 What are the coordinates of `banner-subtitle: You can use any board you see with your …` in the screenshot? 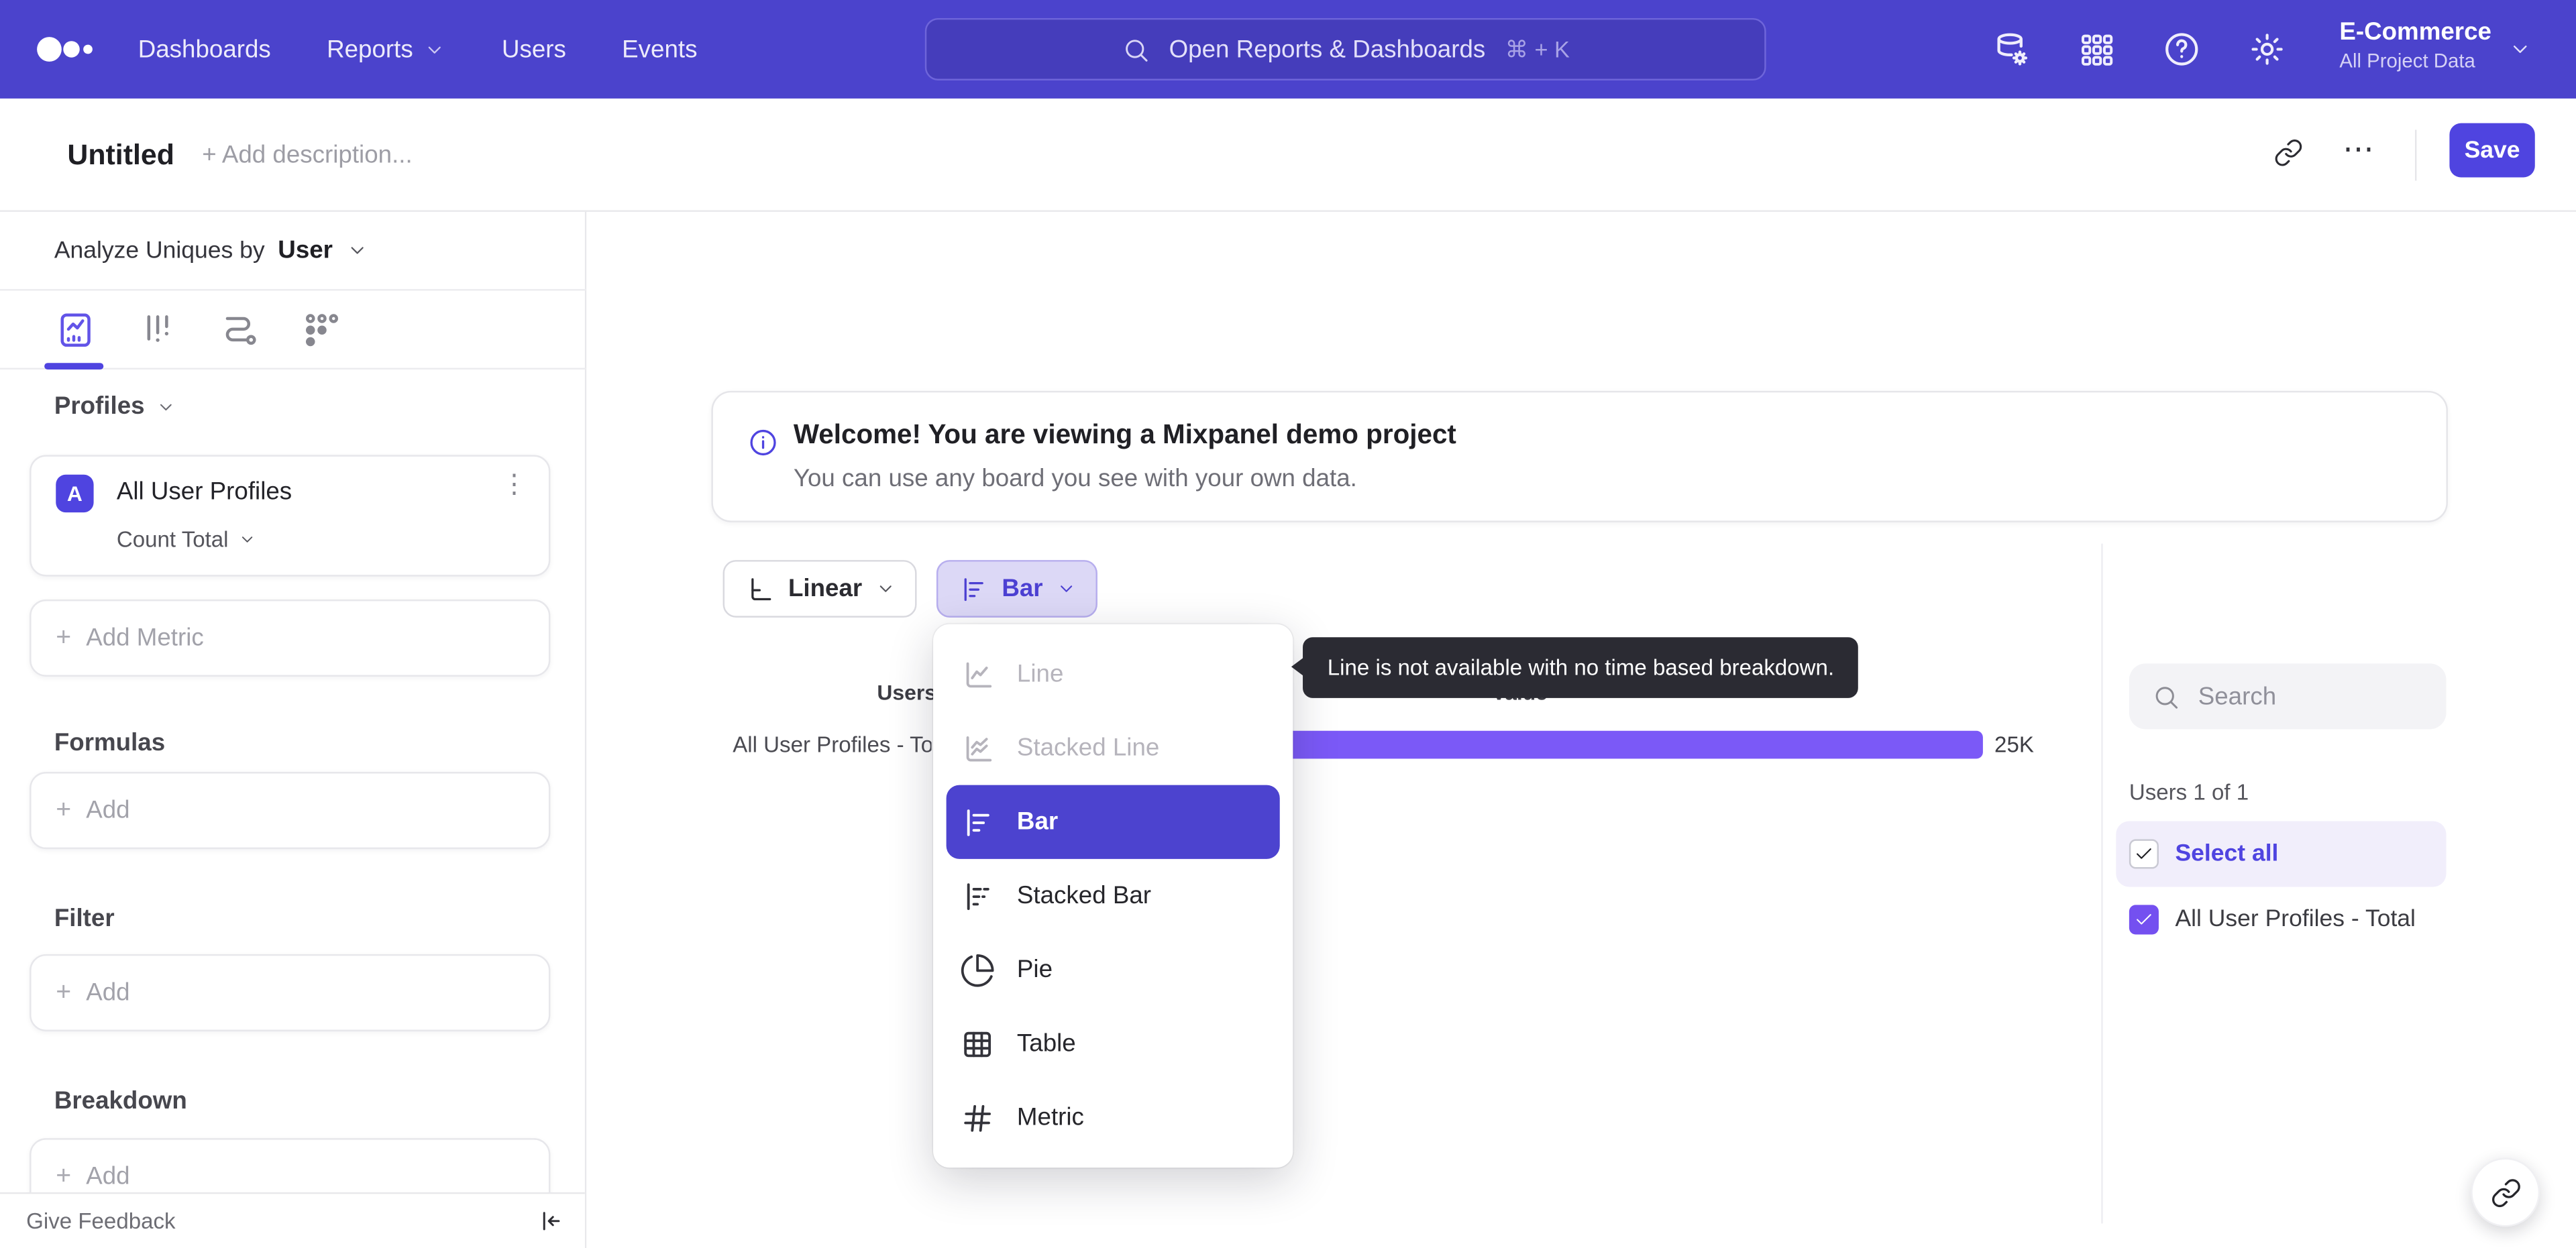 It's located at (1075, 479).